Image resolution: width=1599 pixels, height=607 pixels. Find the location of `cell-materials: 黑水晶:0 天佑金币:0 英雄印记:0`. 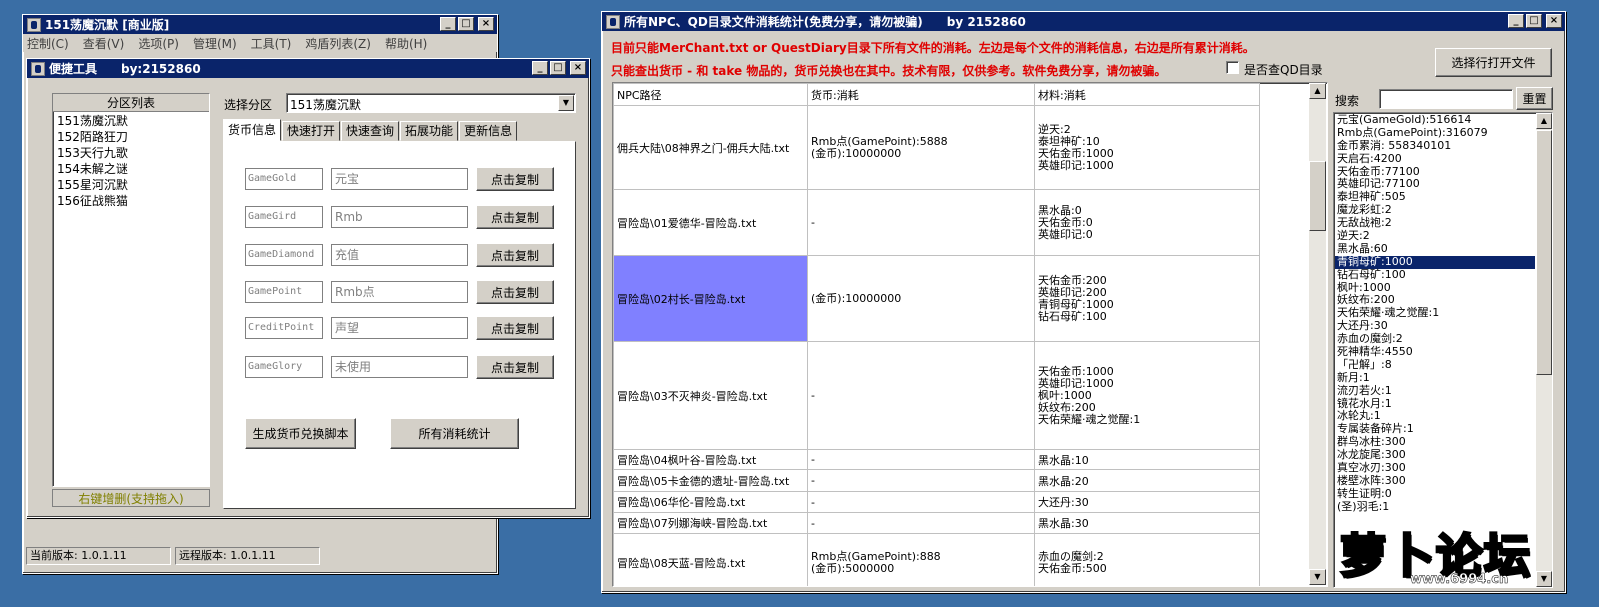

cell-materials: 黑水晶:0 天佑金币:0 英雄印记:0 is located at coordinates (1147, 222).